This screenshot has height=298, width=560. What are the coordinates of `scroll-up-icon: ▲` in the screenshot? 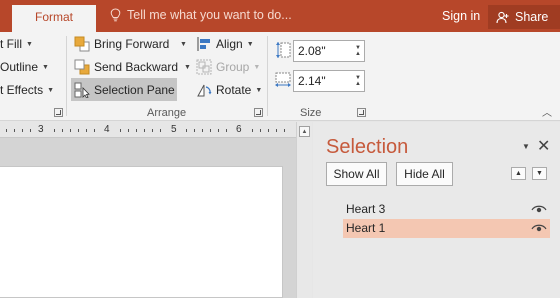 It's located at (304, 131).